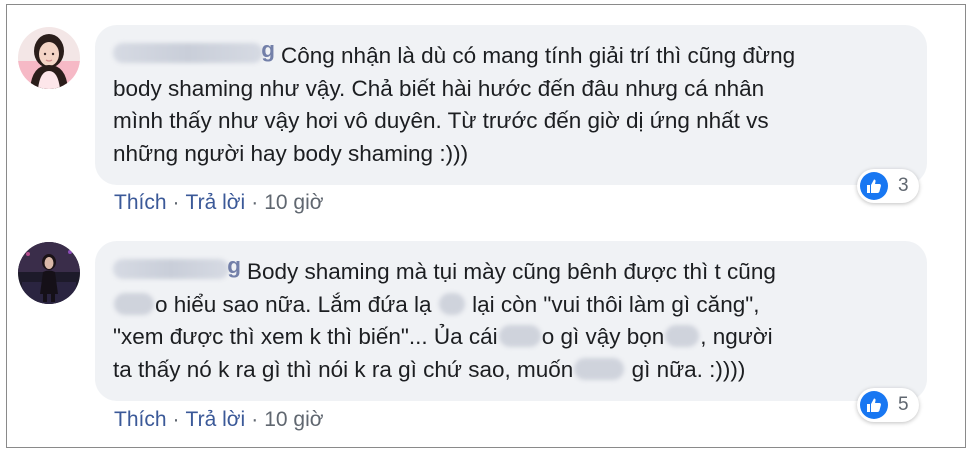 The width and height of the screenshot is (974, 454). I want to click on reaction-summary: 3, so click(888, 186).